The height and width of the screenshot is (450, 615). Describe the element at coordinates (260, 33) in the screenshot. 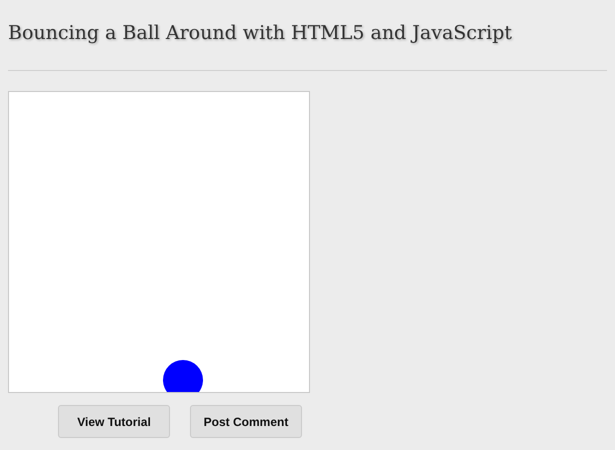

I see `page-title: Bouncing a Ball Around with HTML5 and JavaScript` at that location.